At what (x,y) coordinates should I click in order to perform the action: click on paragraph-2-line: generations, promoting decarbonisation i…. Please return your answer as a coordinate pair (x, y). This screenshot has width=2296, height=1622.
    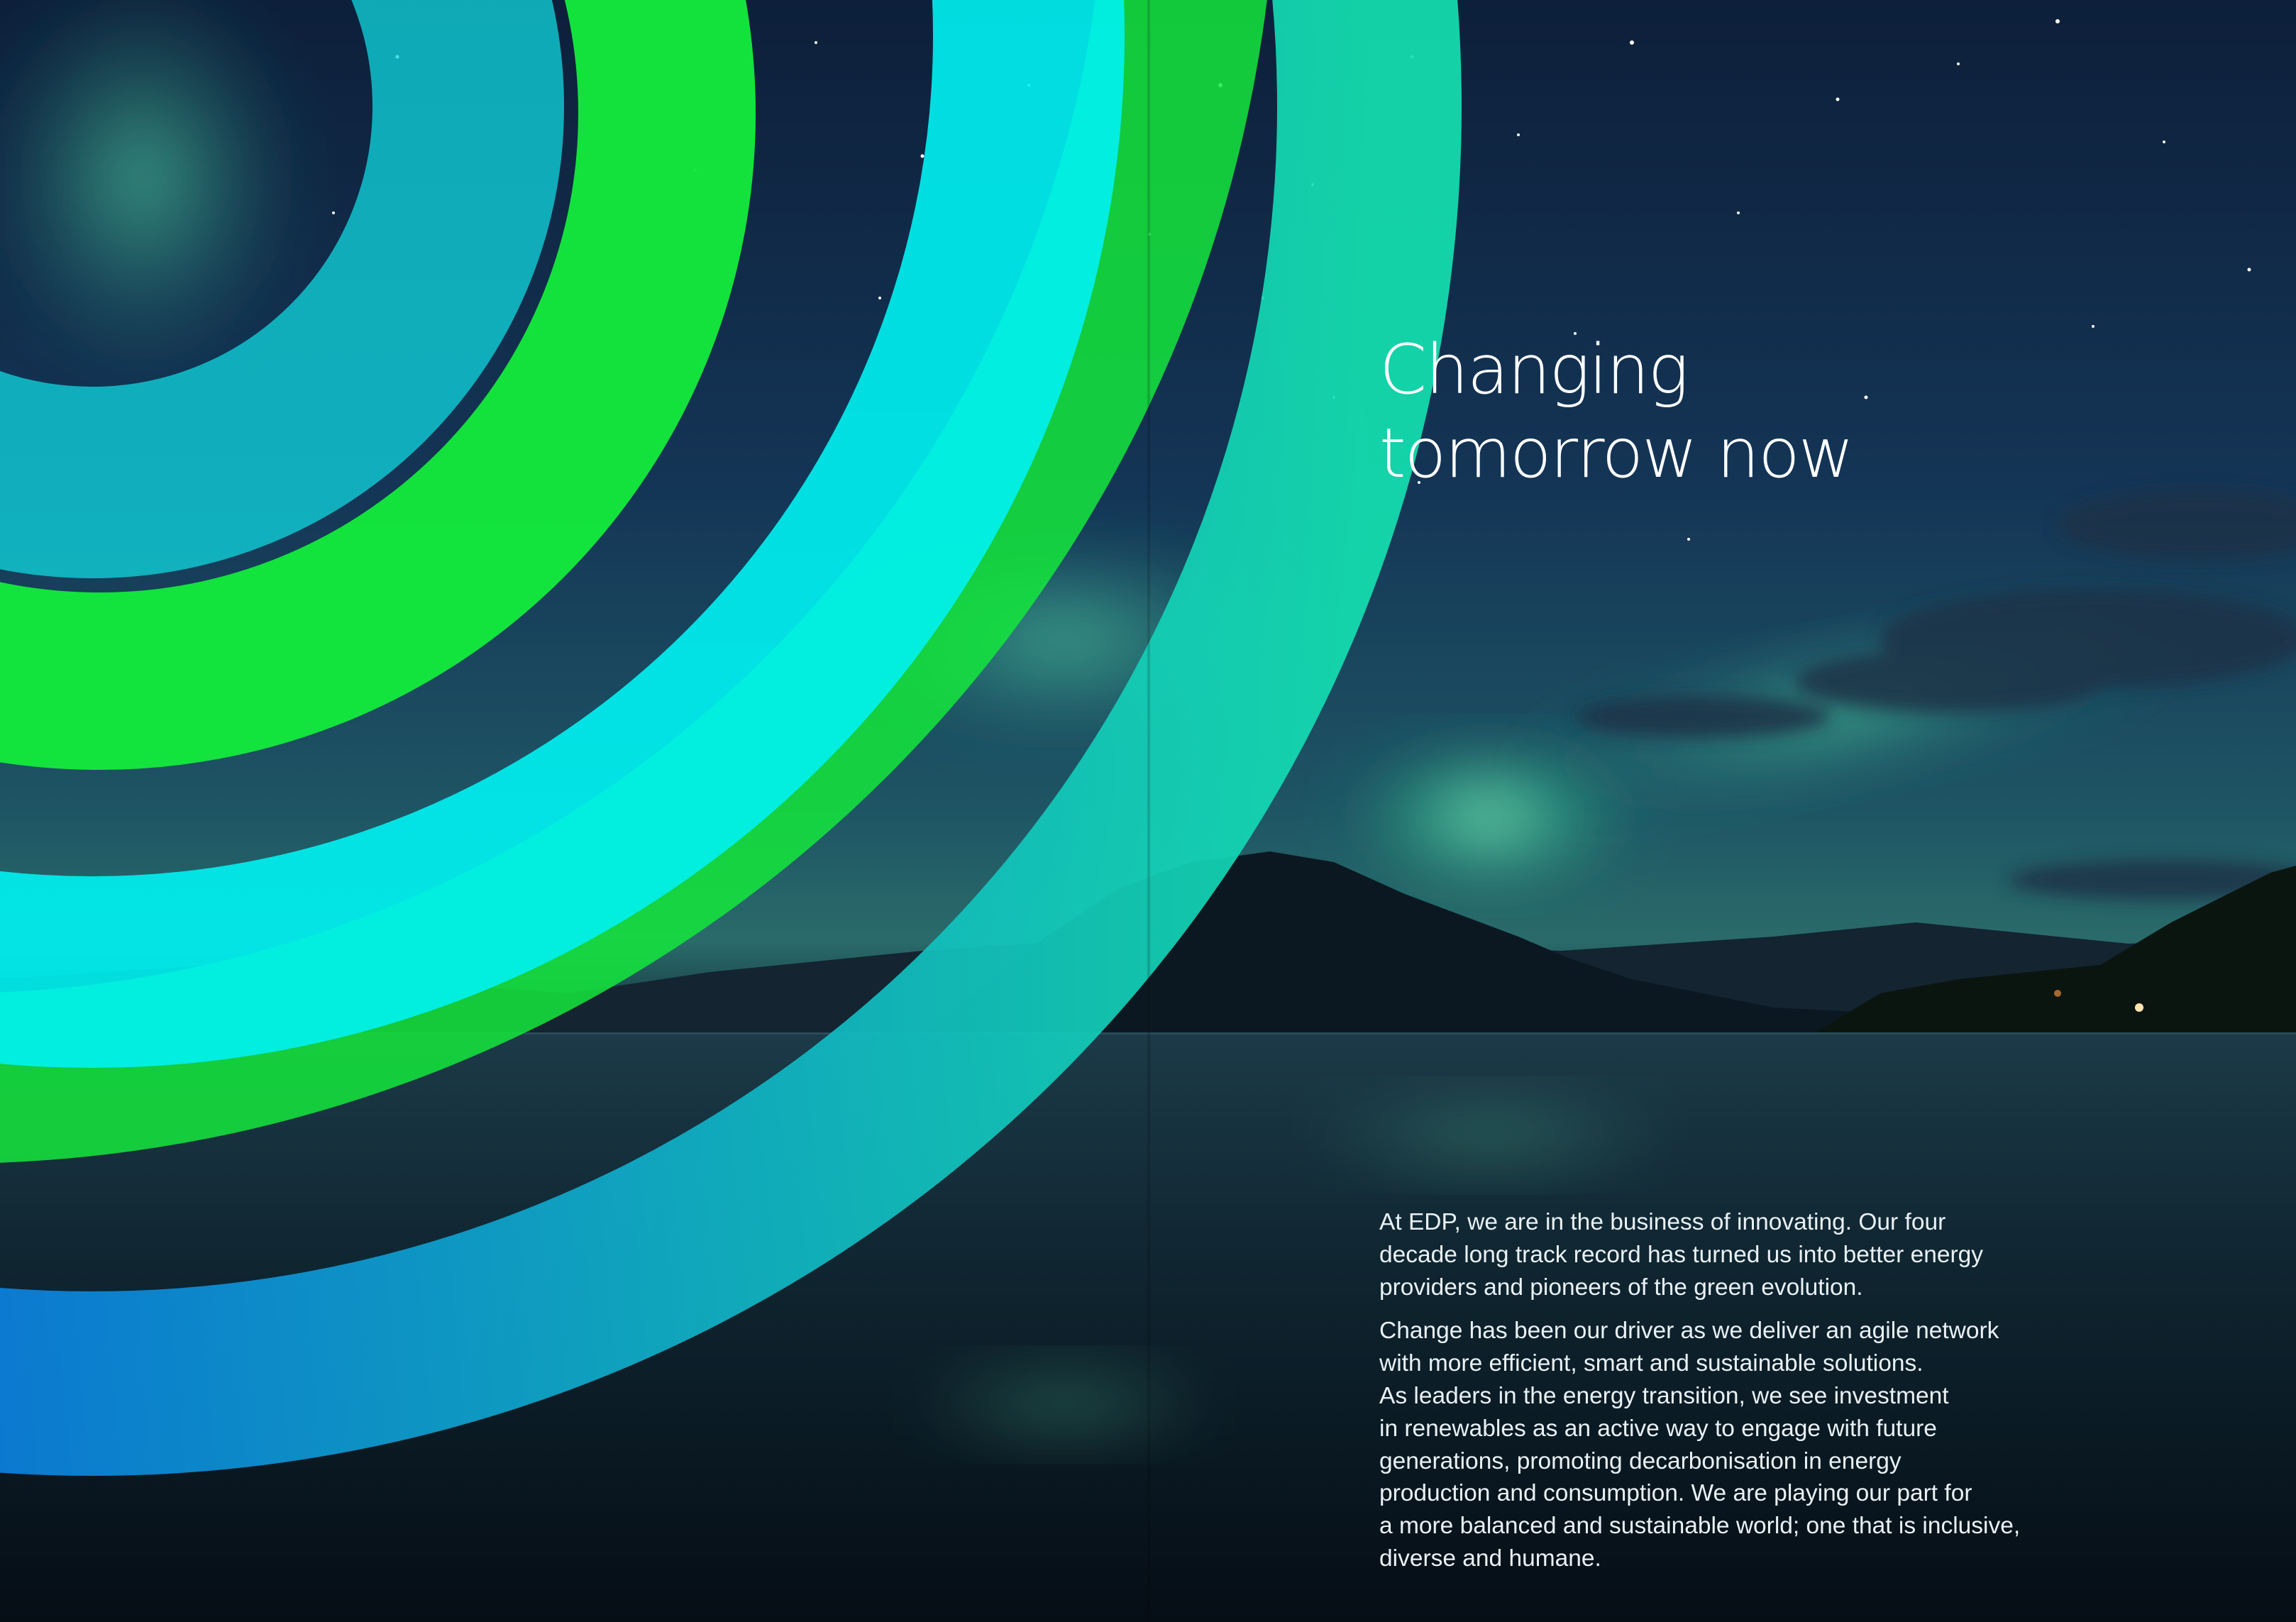
    Looking at the image, I should click on (1641, 1460).